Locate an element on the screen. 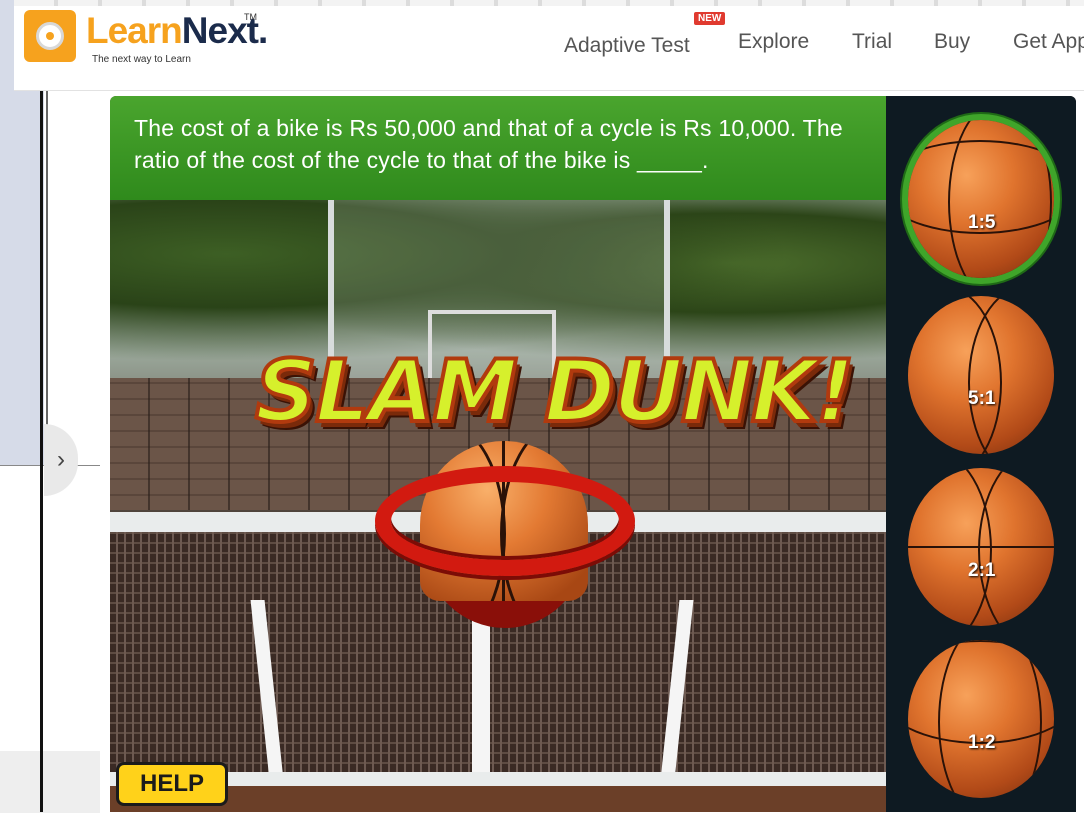 Image resolution: width=1084 pixels, height=813 pixels. divider-line is located at coordinates (41, 451).